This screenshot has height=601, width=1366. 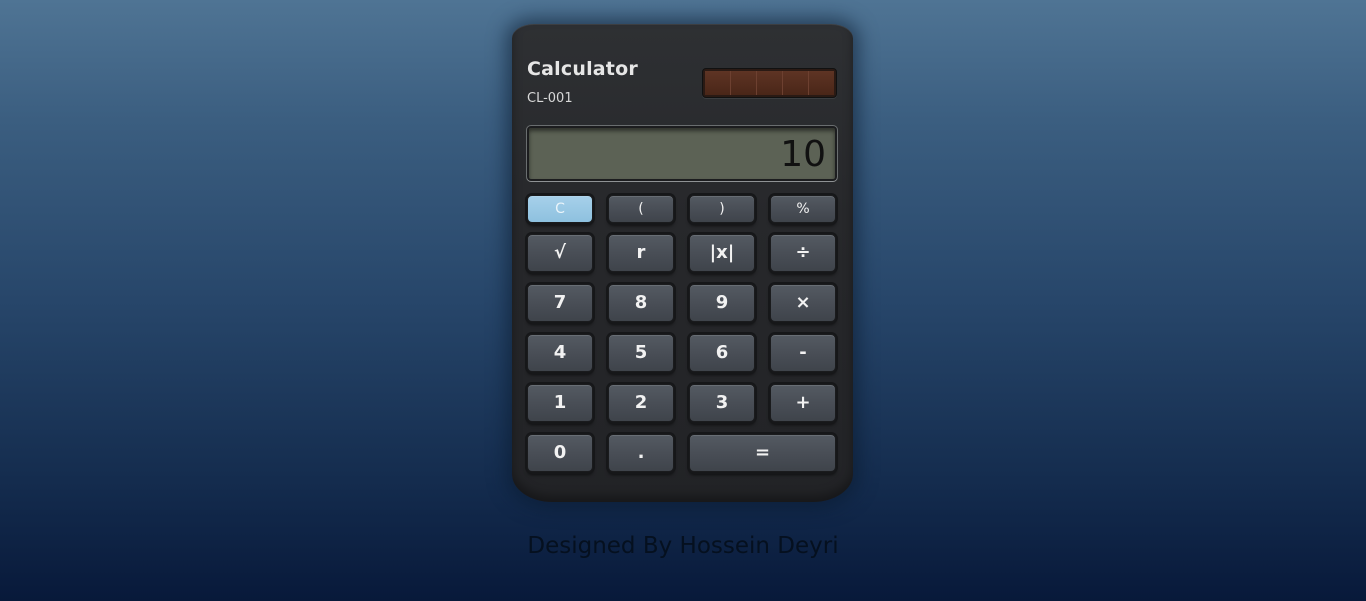 What do you see at coordinates (803, 253) in the screenshot?
I see `divide-button: ÷` at bounding box center [803, 253].